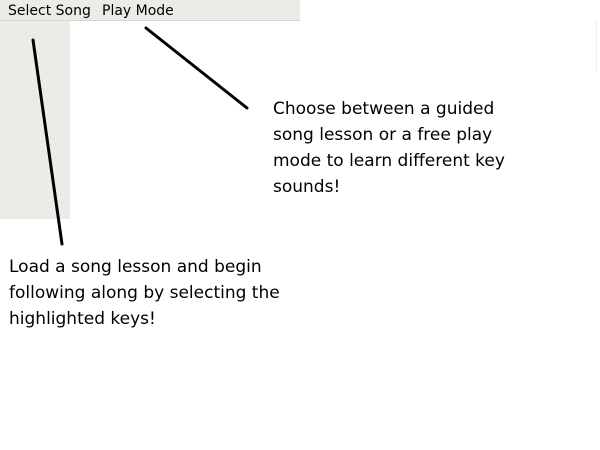 This screenshot has width=600, height=450. Describe the element at coordinates (49, 11) in the screenshot. I see `select-song-menu: Select Song` at that location.